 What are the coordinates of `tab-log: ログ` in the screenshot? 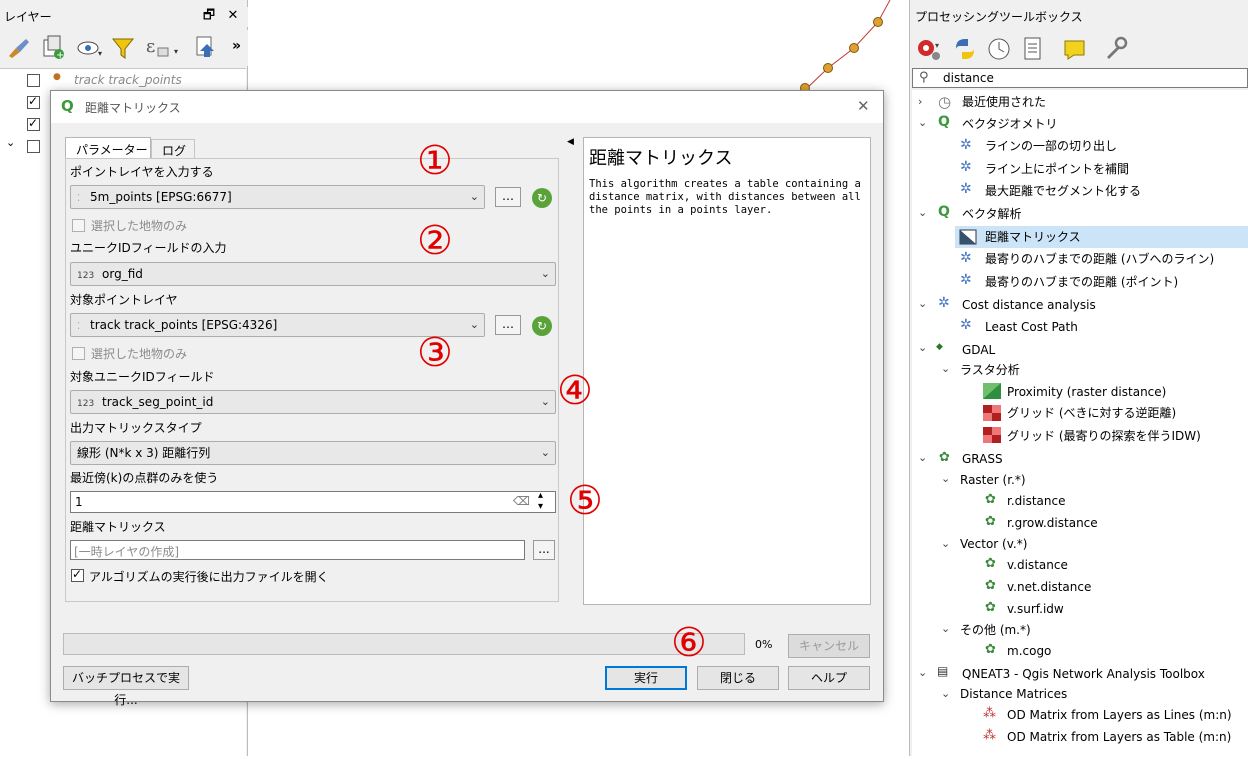 It's located at (173, 149).